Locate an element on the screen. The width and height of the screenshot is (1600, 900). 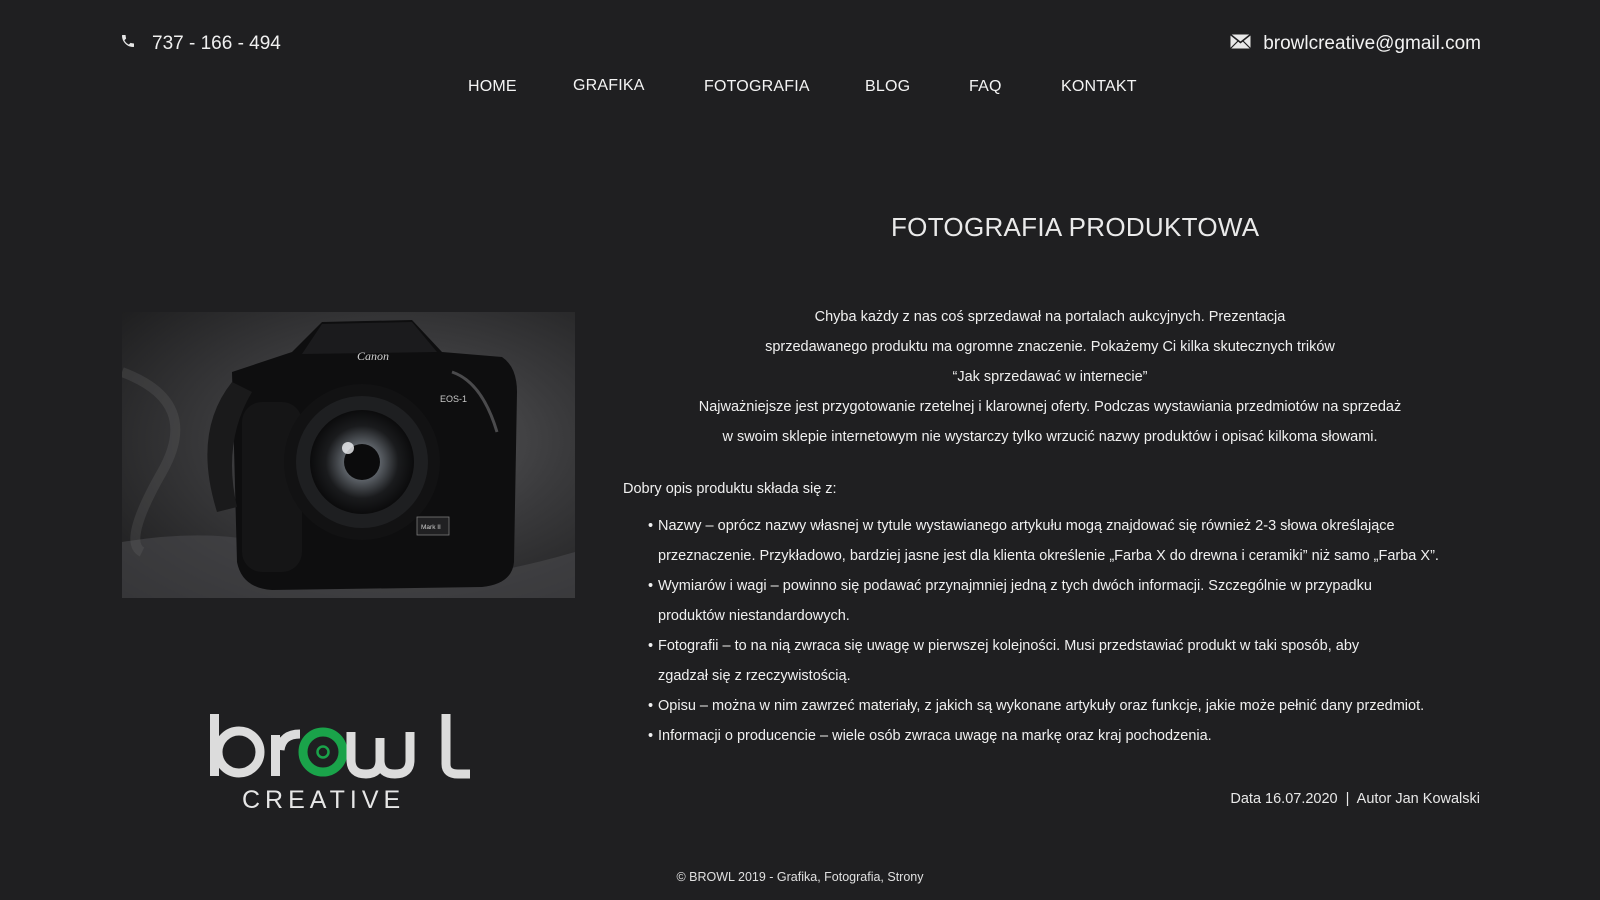
camera-brand-label: Canon is located at coordinates (373, 356).